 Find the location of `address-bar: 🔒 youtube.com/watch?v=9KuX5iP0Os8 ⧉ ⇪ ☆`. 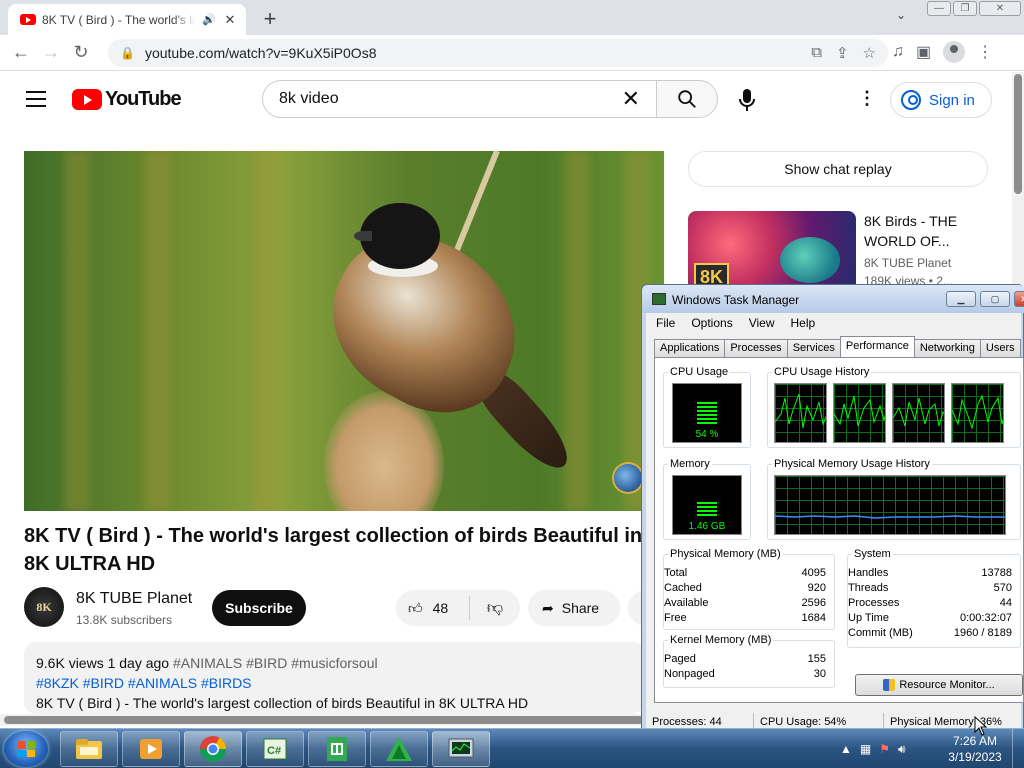

address-bar: 🔒 youtube.com/watch?v=9KuX5iP0Os8 ⧉ ⇪ ☆ is located at coordinates (498, 53).